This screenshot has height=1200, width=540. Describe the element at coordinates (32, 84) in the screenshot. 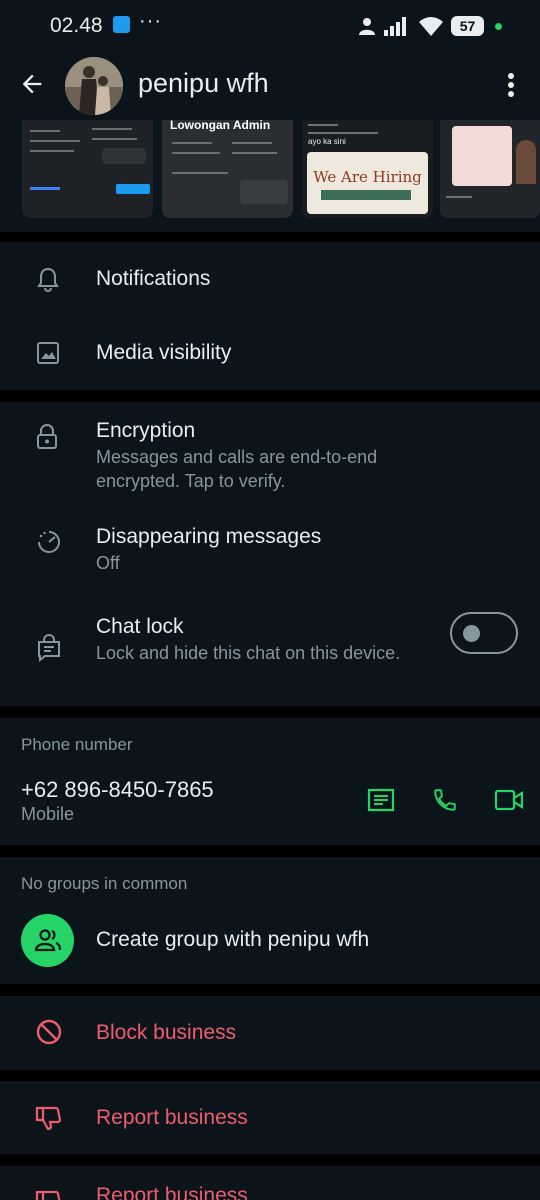

I see `back-arrow-icon` at that location.